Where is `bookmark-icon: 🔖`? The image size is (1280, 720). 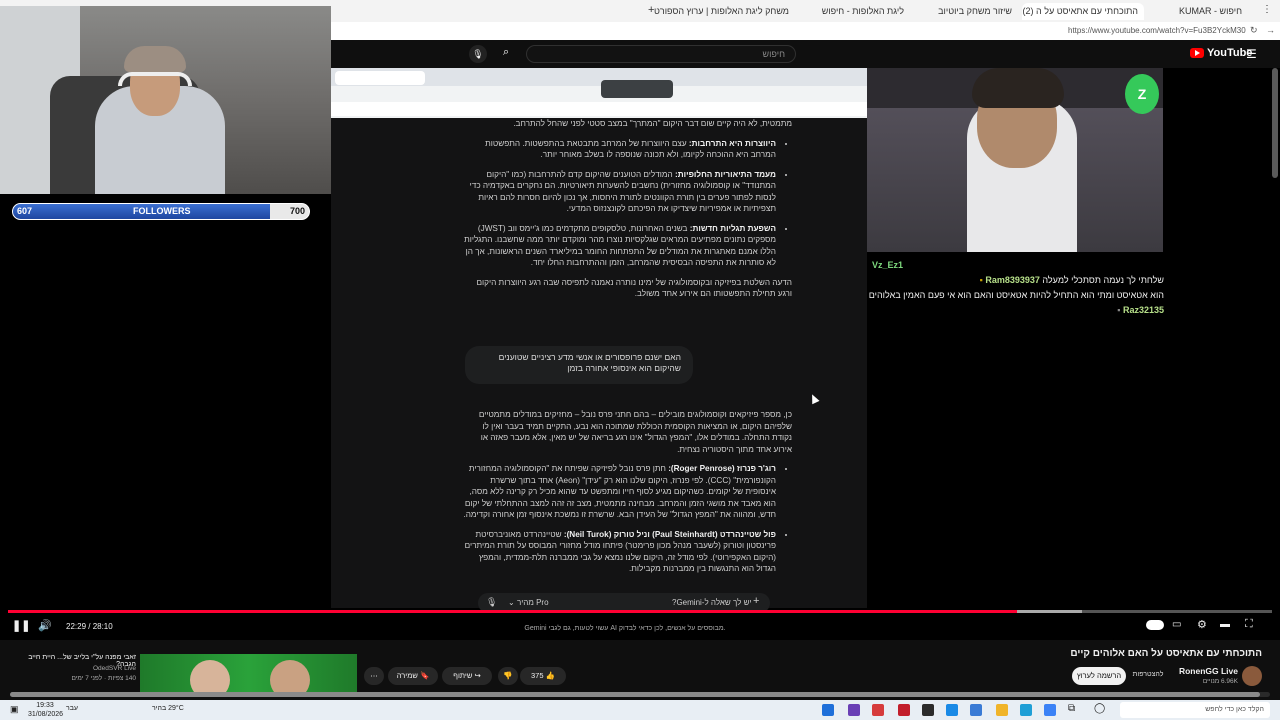 bookmark-icon: 🔖 is located at coordinates (424, 675).